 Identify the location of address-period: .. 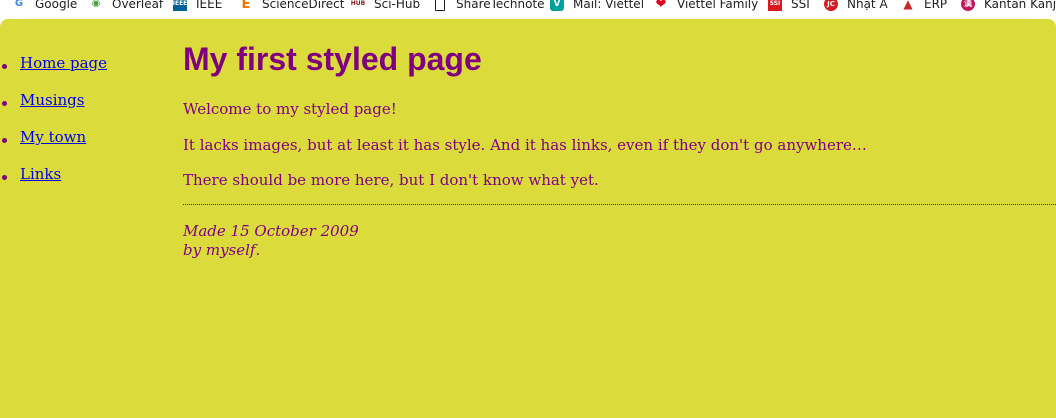
(258, 250).